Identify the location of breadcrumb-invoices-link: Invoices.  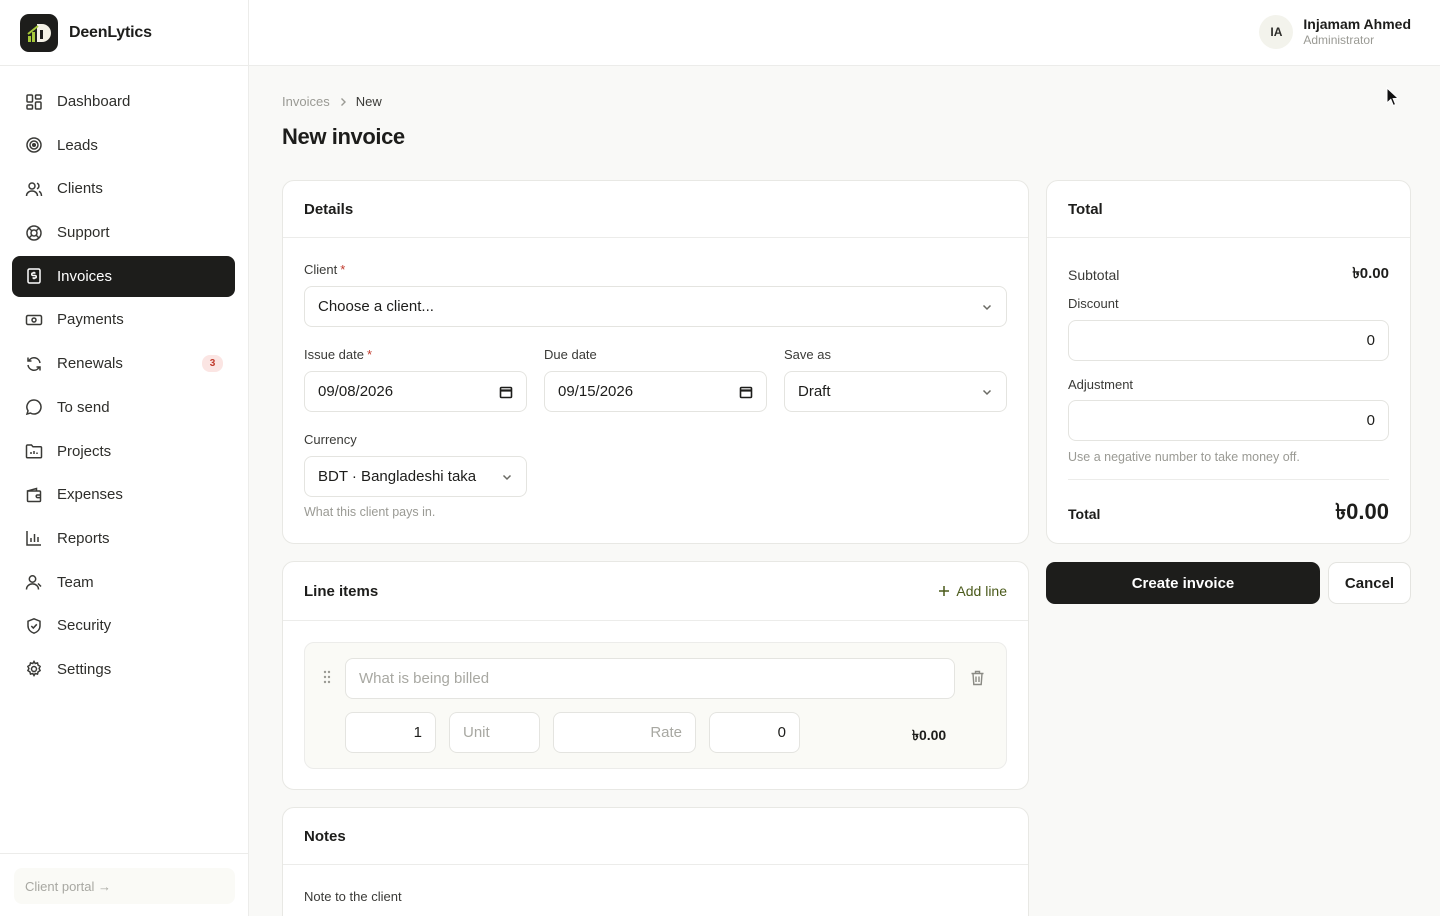
(306, 101).